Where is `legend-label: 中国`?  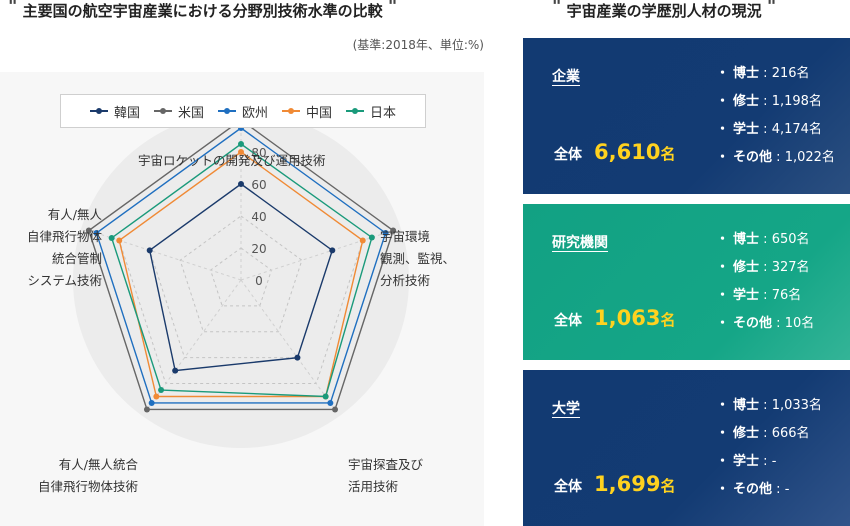 legend-label: 中国 is located at coordinates (319, 113).